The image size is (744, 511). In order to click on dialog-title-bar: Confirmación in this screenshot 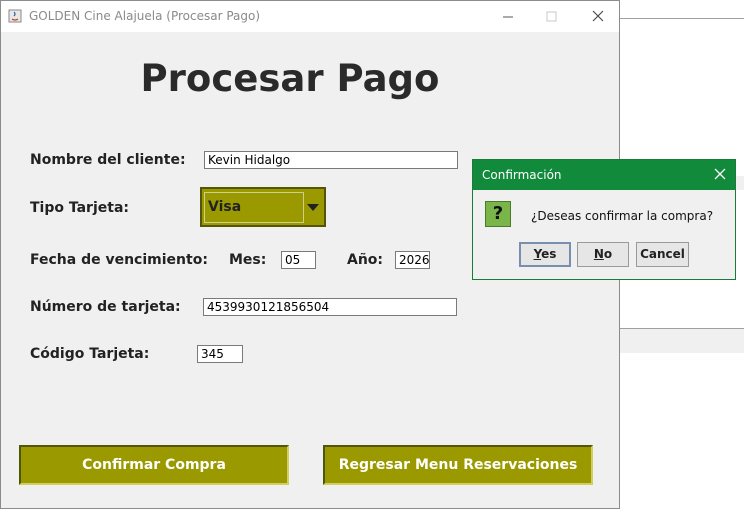, I will do `click(604, 175)`.